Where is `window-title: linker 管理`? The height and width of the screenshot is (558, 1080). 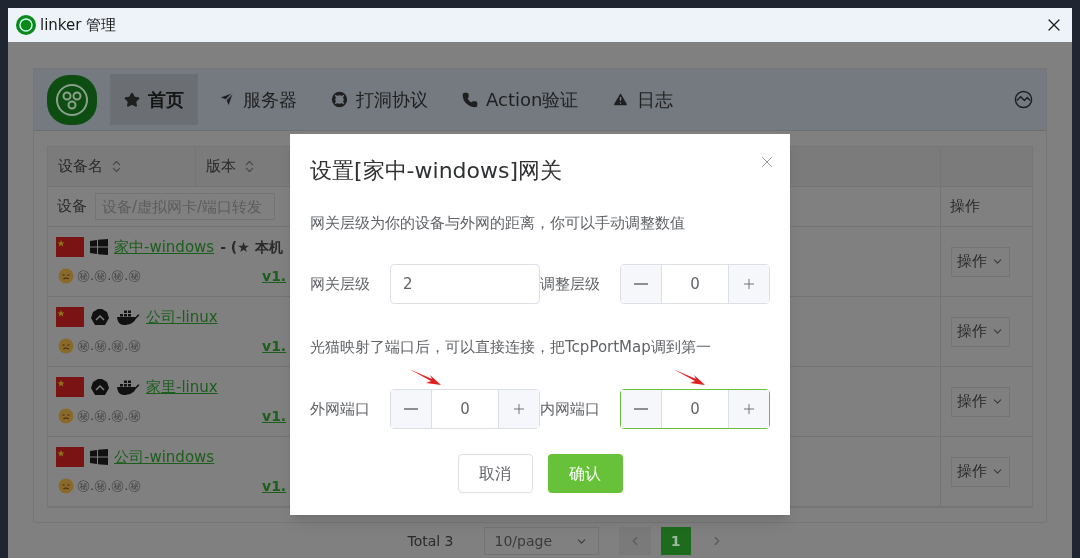 window-title: linker 管理 is located at coordinates (78, 25).